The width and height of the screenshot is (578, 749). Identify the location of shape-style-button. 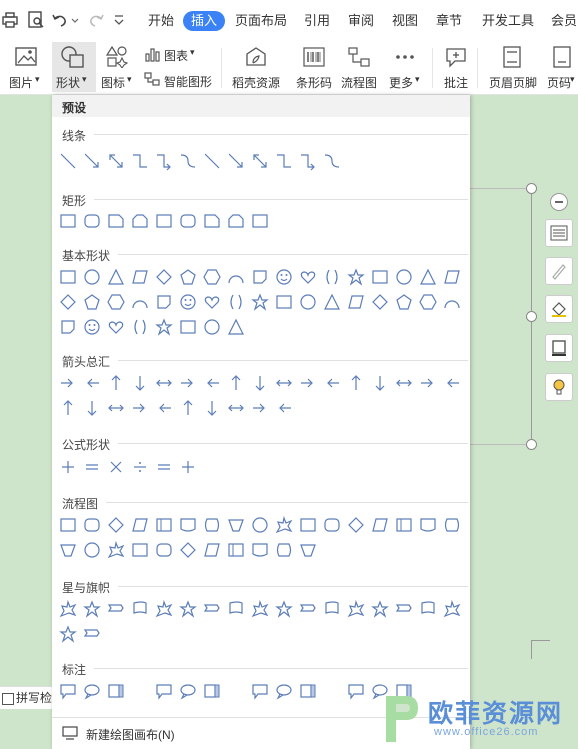
(559, 271).